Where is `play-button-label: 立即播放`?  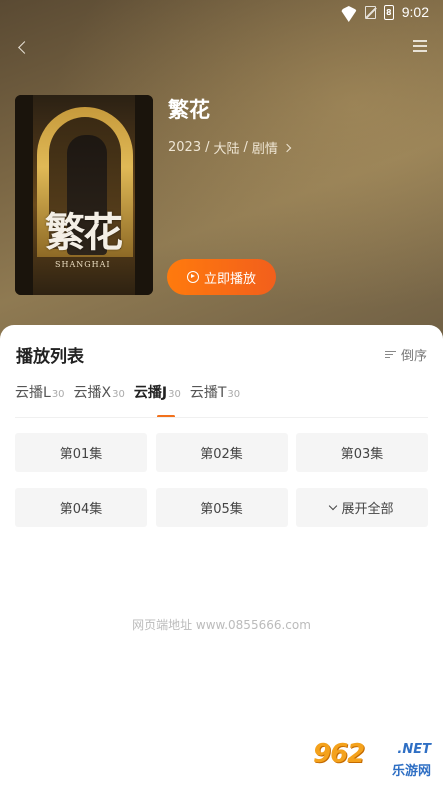
play-button-label: 立即播放 is located at coordinates (229, 279).